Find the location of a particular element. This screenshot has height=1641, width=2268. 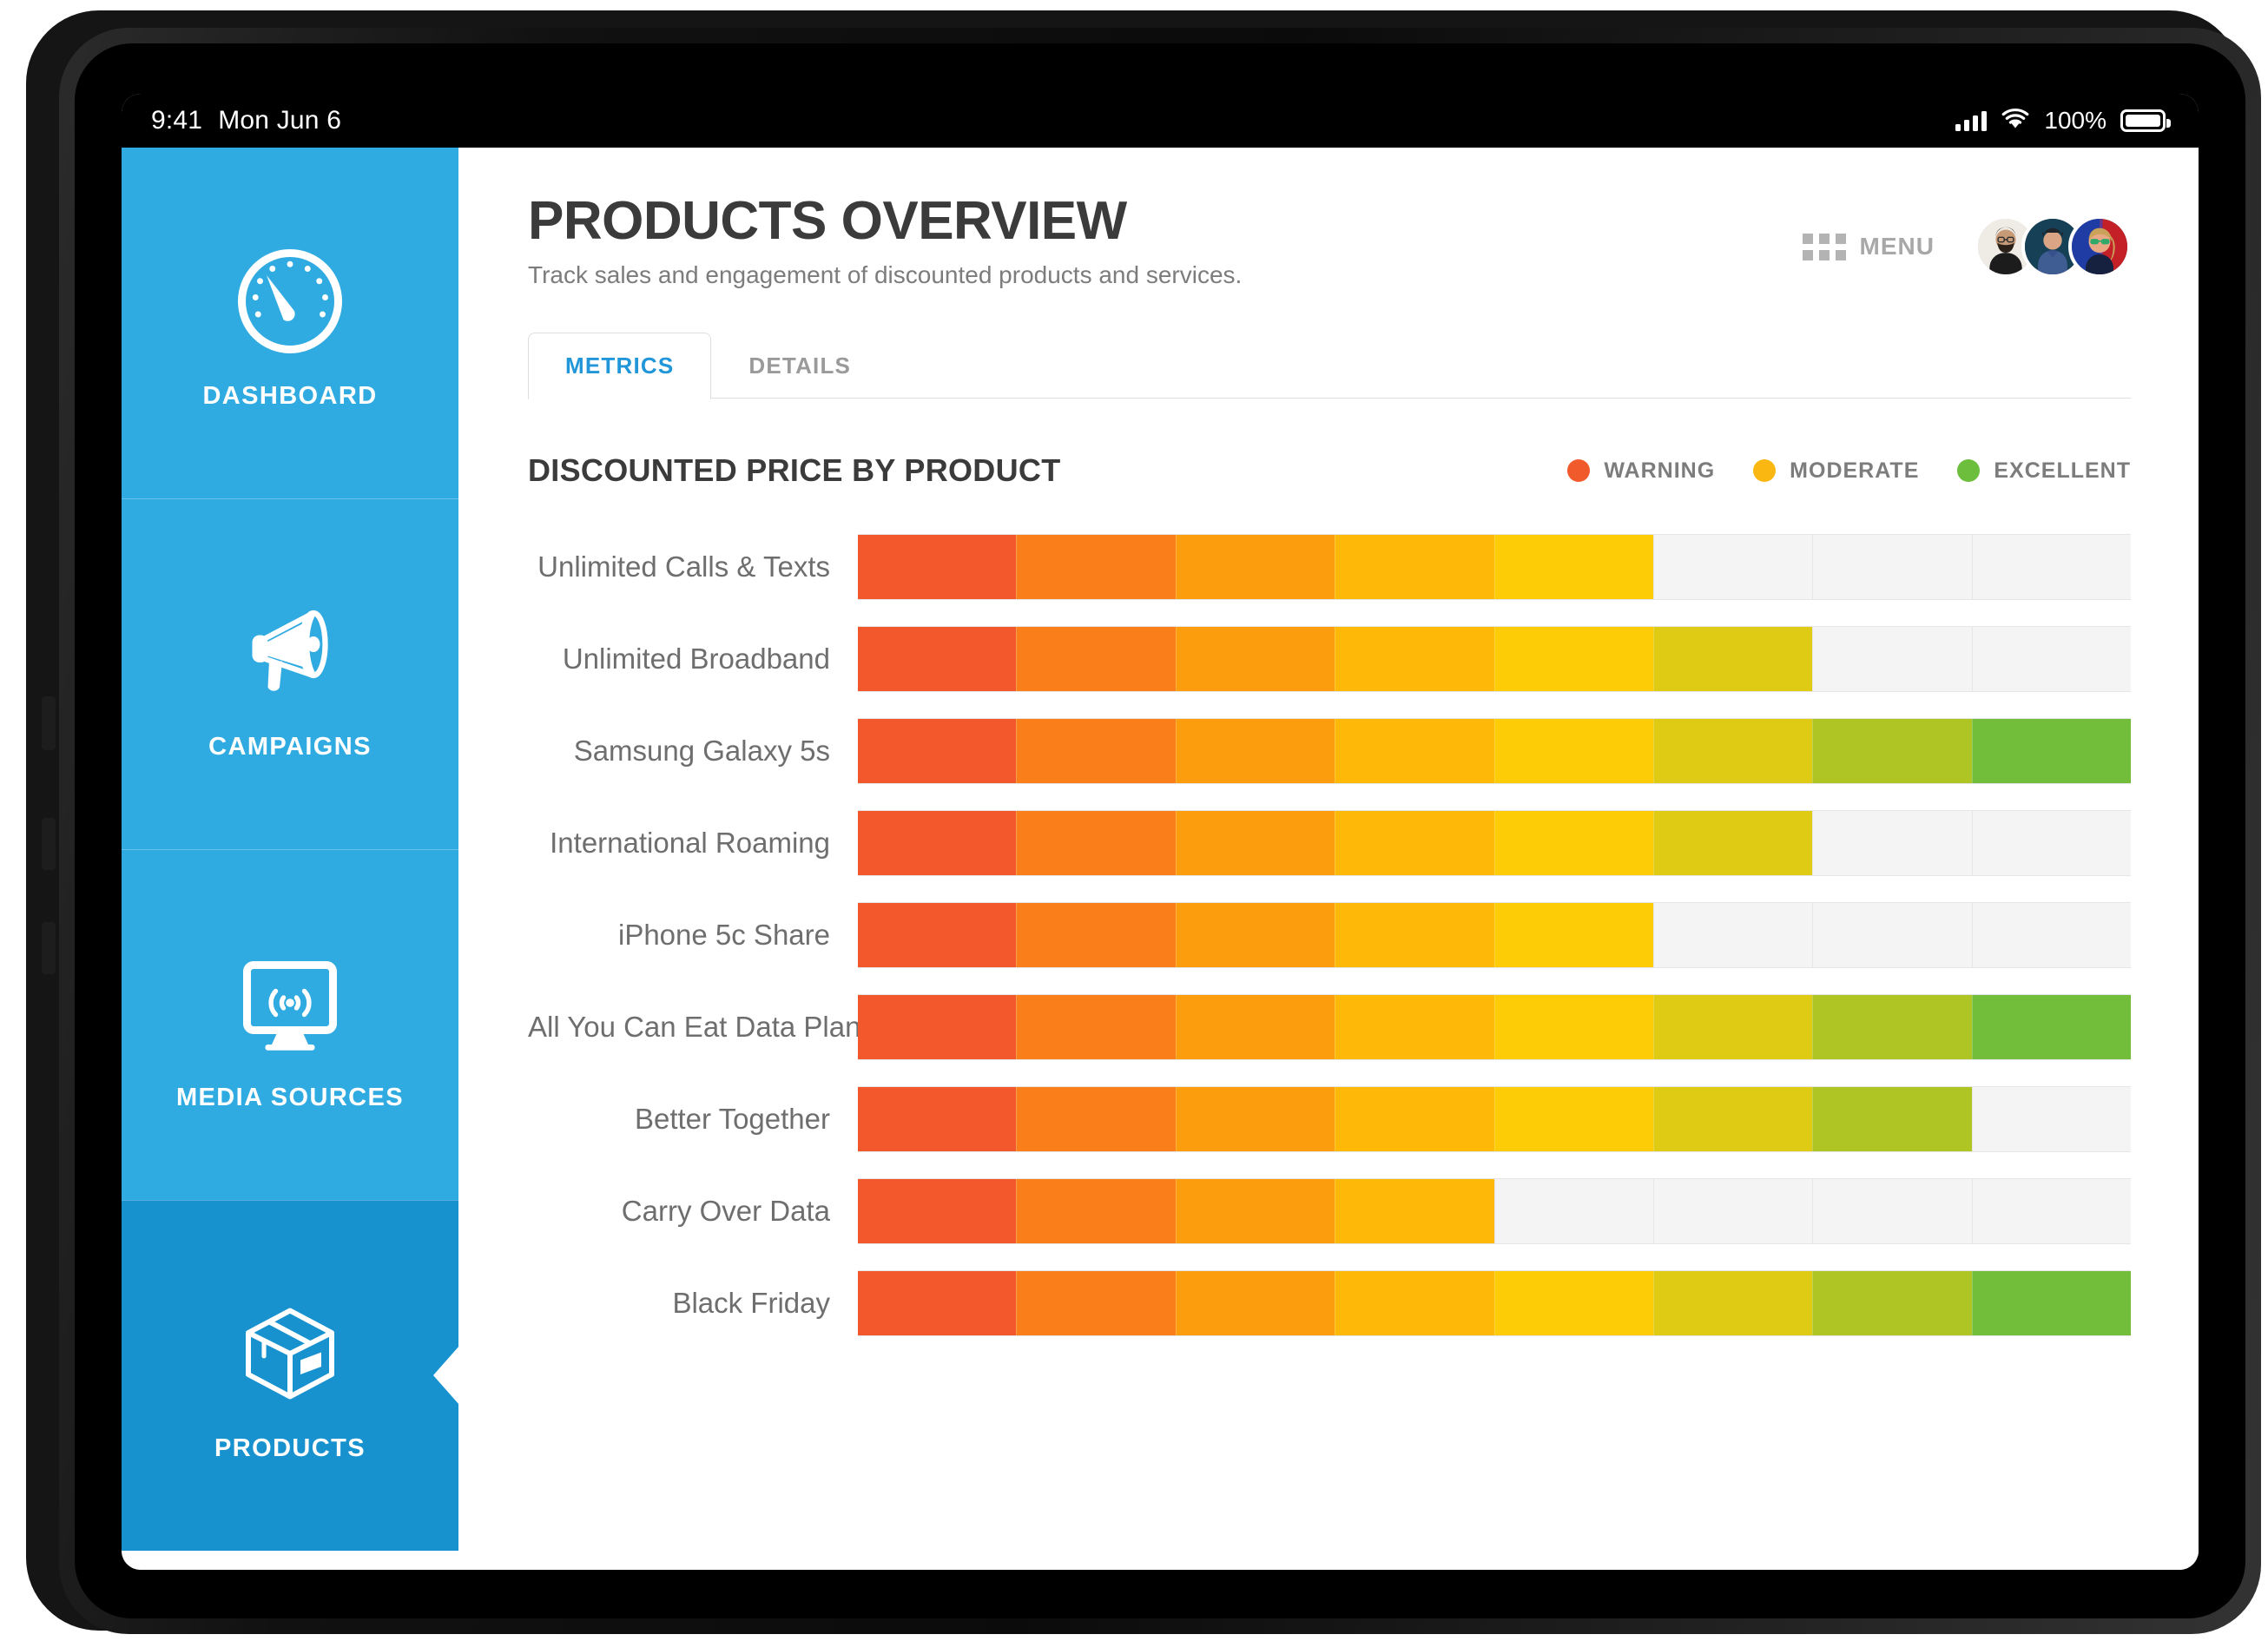

legend-item: WARNING is located at coordinates (1641, 471).